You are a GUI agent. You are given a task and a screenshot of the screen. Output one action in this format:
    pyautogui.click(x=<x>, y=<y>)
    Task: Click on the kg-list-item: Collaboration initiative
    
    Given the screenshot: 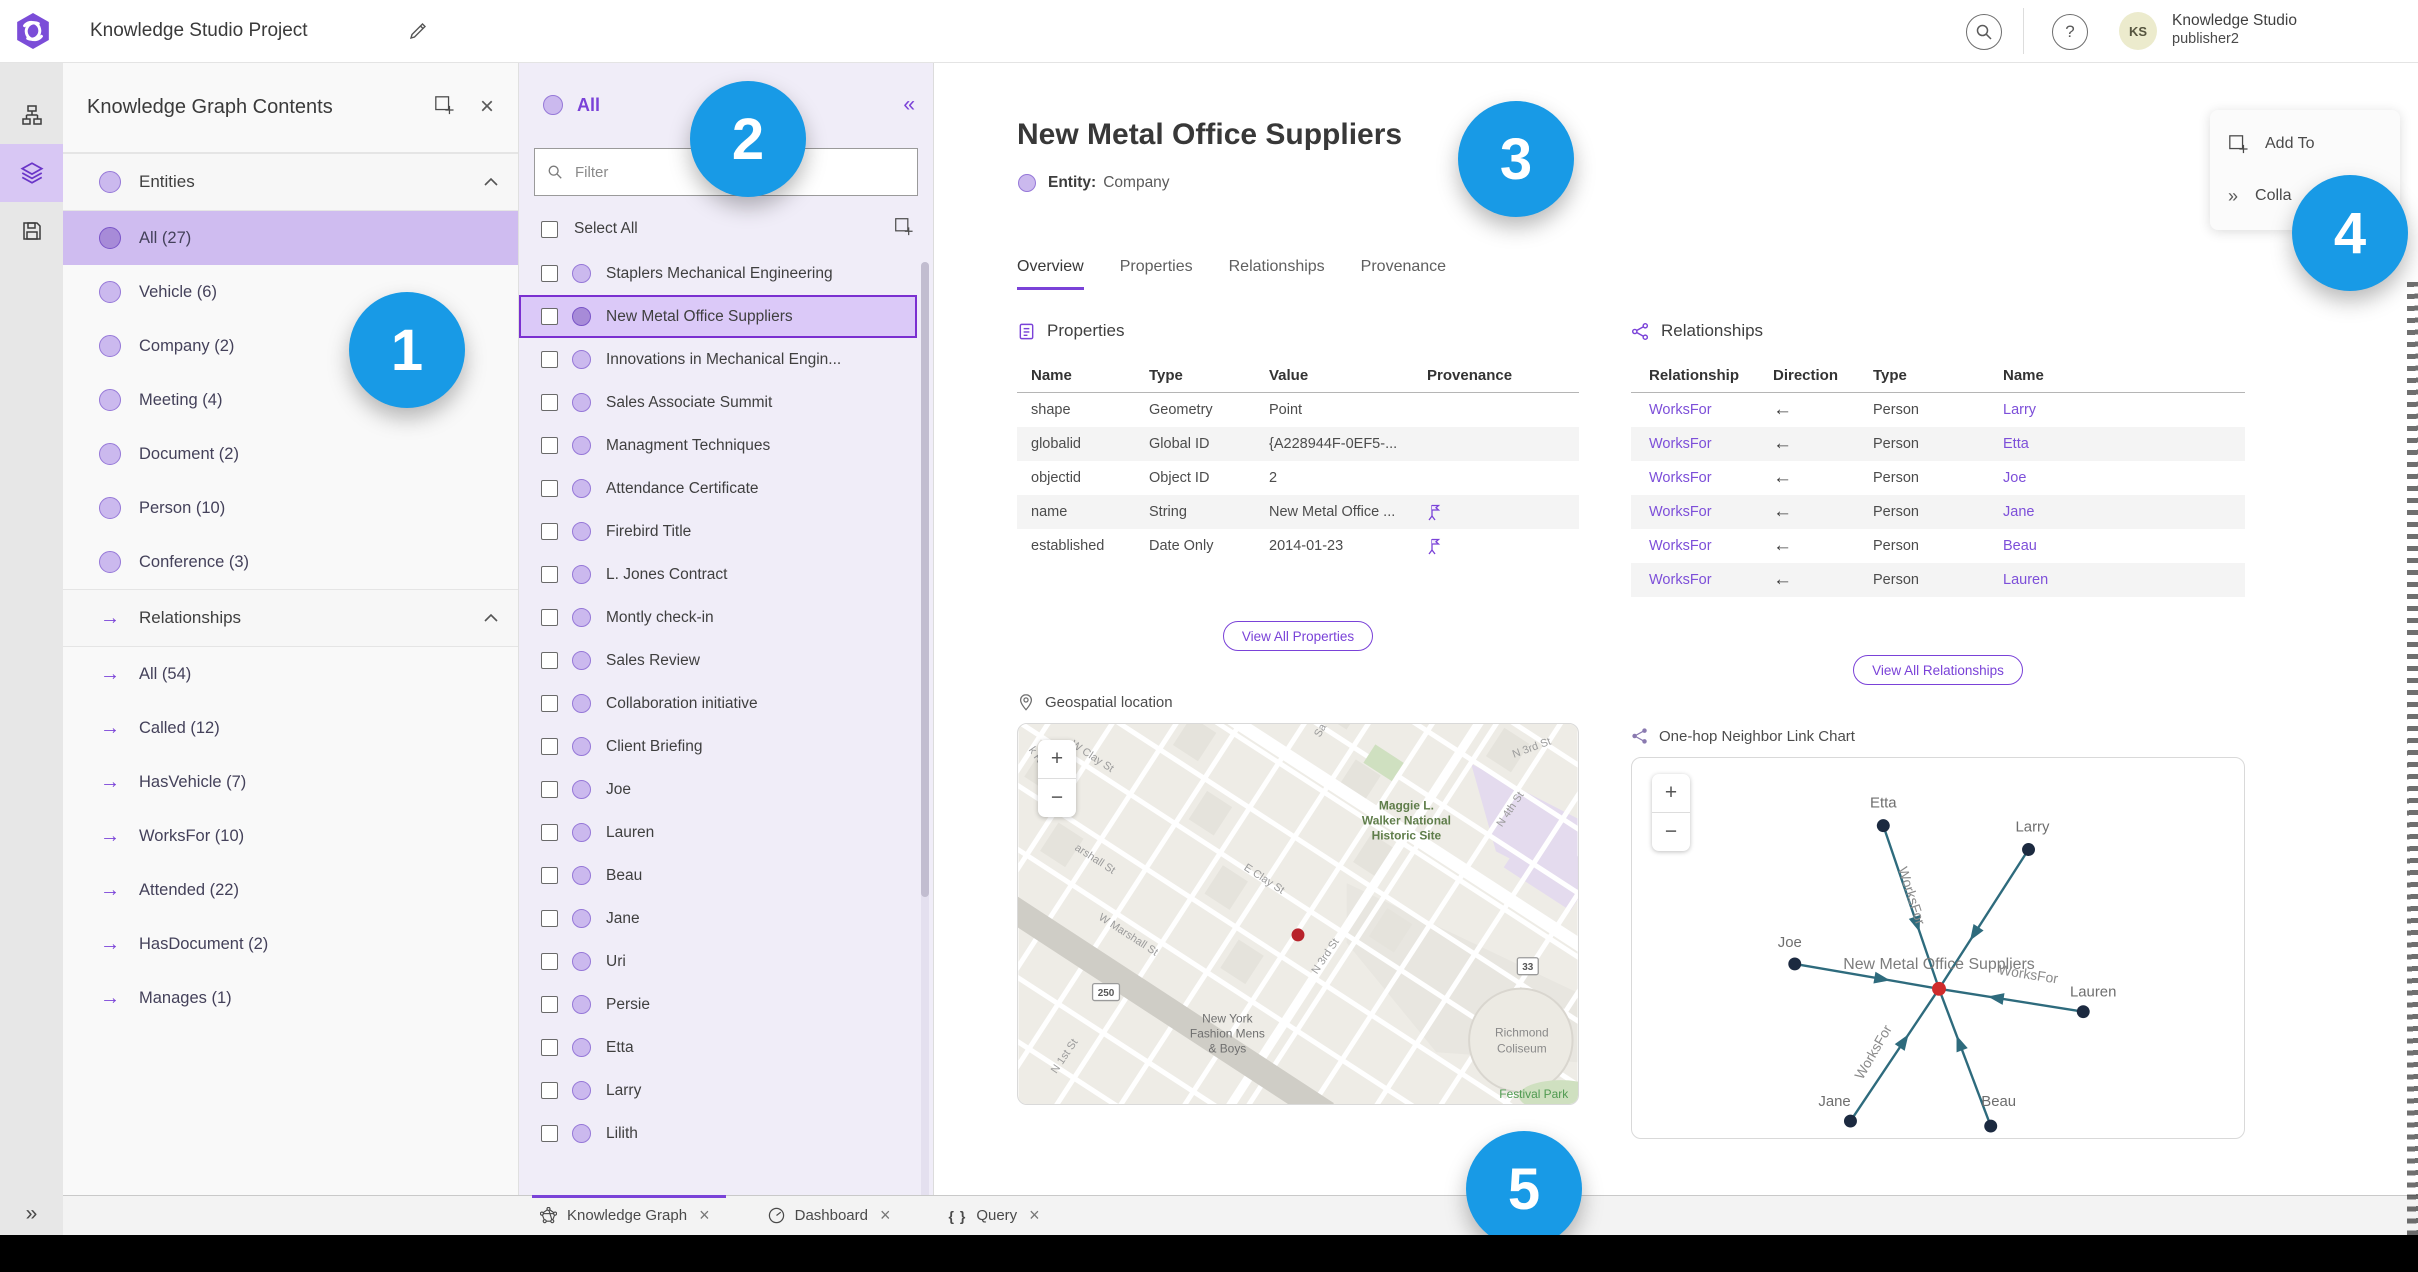 What is the action you would take?
    pyautogui.click(x=718, y=703)
    